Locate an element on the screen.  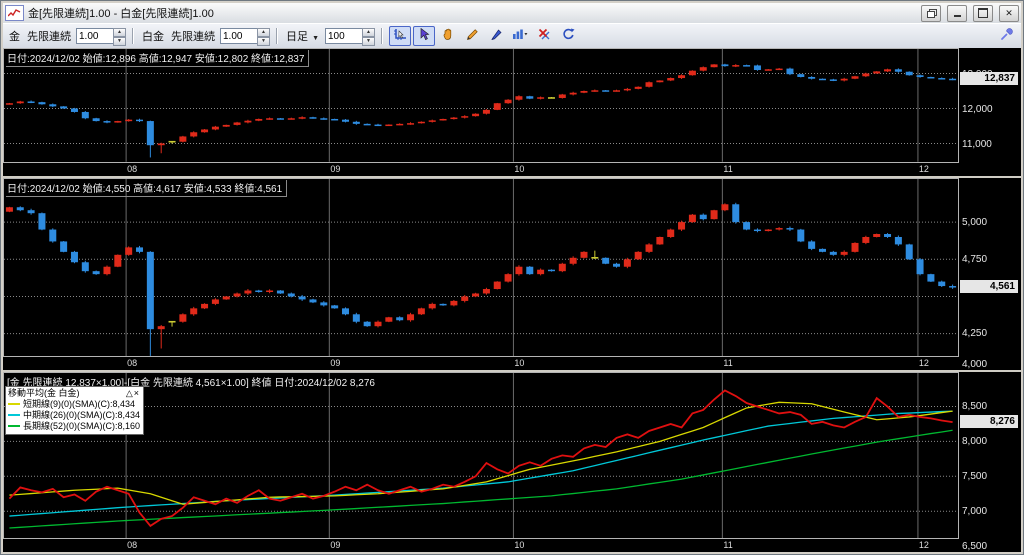
spread-price-axis: 8,500 8,000 7,500 7,000 6,500 8,276 is located at coordinates (990, 461).